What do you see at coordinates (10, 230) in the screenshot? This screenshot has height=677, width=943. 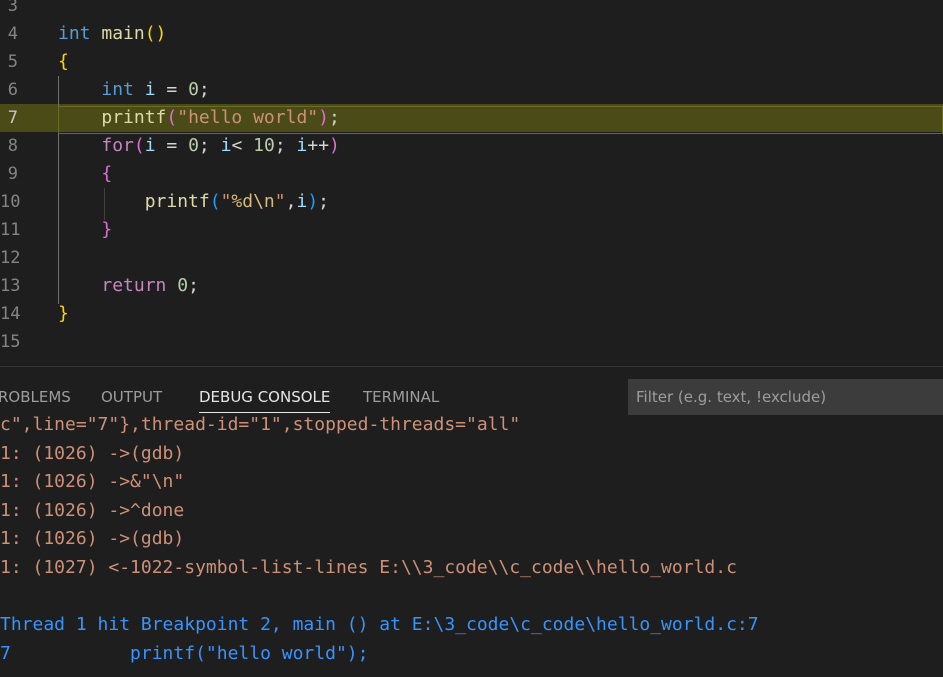 I see `line-number: 11` at bounding box center [10, 230].